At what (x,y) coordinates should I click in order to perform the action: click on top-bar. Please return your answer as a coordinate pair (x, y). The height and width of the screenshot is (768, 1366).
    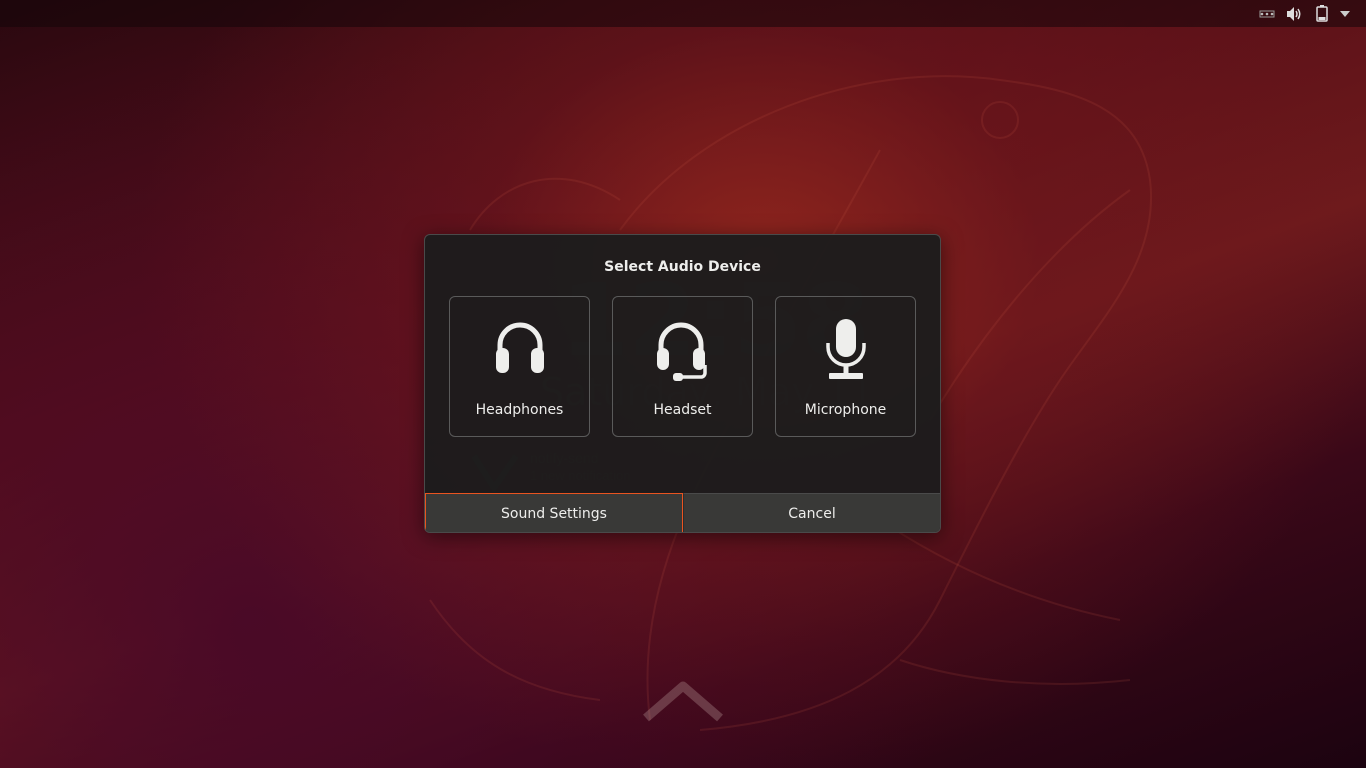
    Looking at the image, I should click on (683, 13).